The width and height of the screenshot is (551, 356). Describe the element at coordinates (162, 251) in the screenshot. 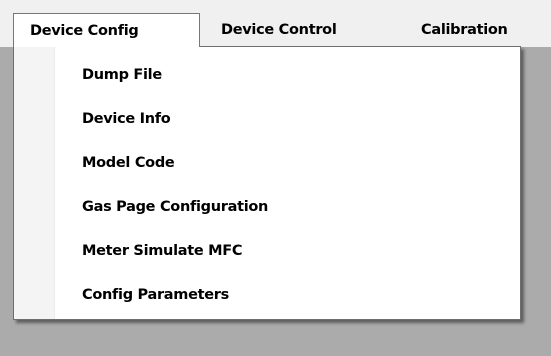

I see `menu-item-meter-simulate-mfc-label: Meter Simulate MFC` at that location.